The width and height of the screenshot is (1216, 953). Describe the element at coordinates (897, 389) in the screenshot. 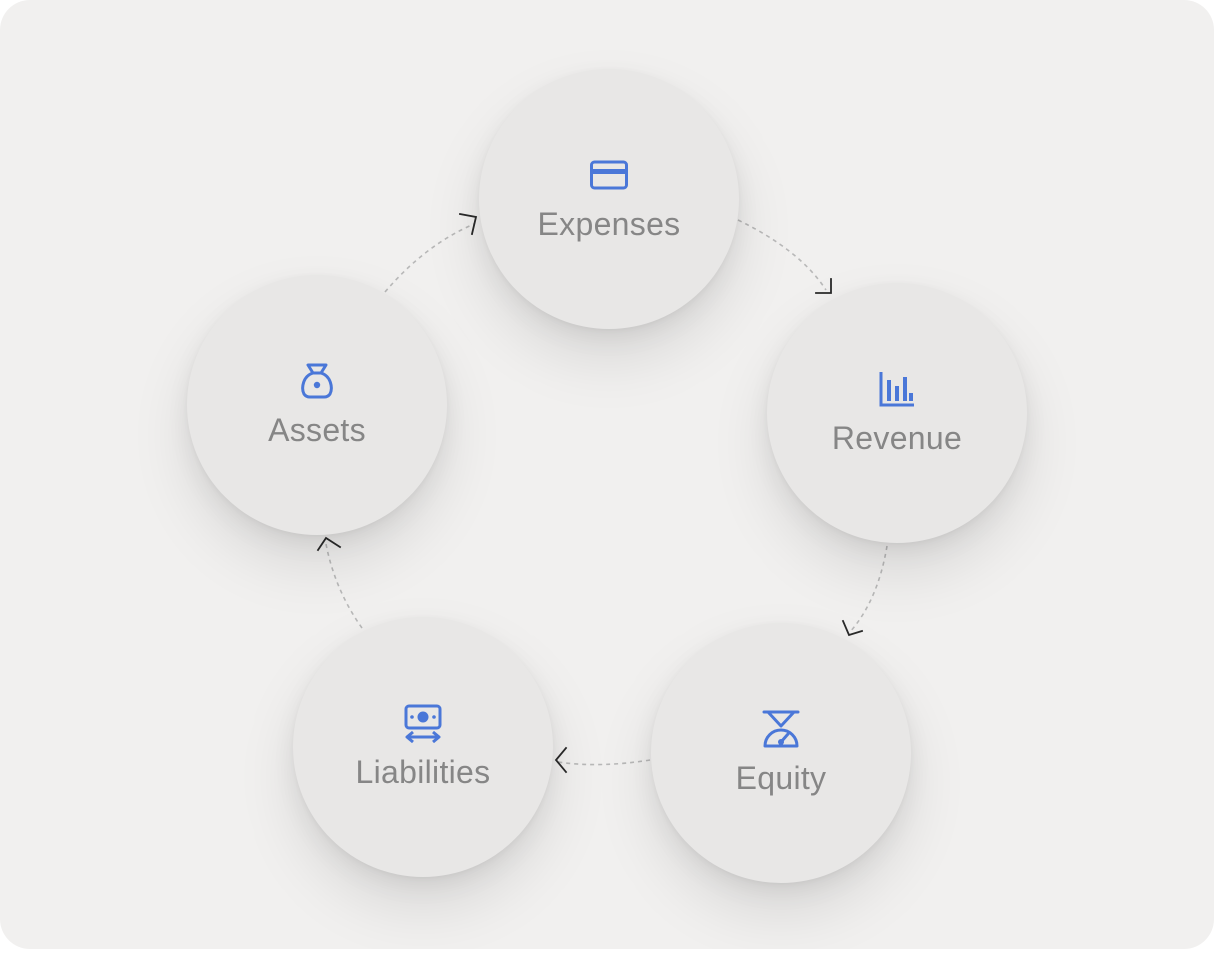

I see `bar-chart-icon` at that location.